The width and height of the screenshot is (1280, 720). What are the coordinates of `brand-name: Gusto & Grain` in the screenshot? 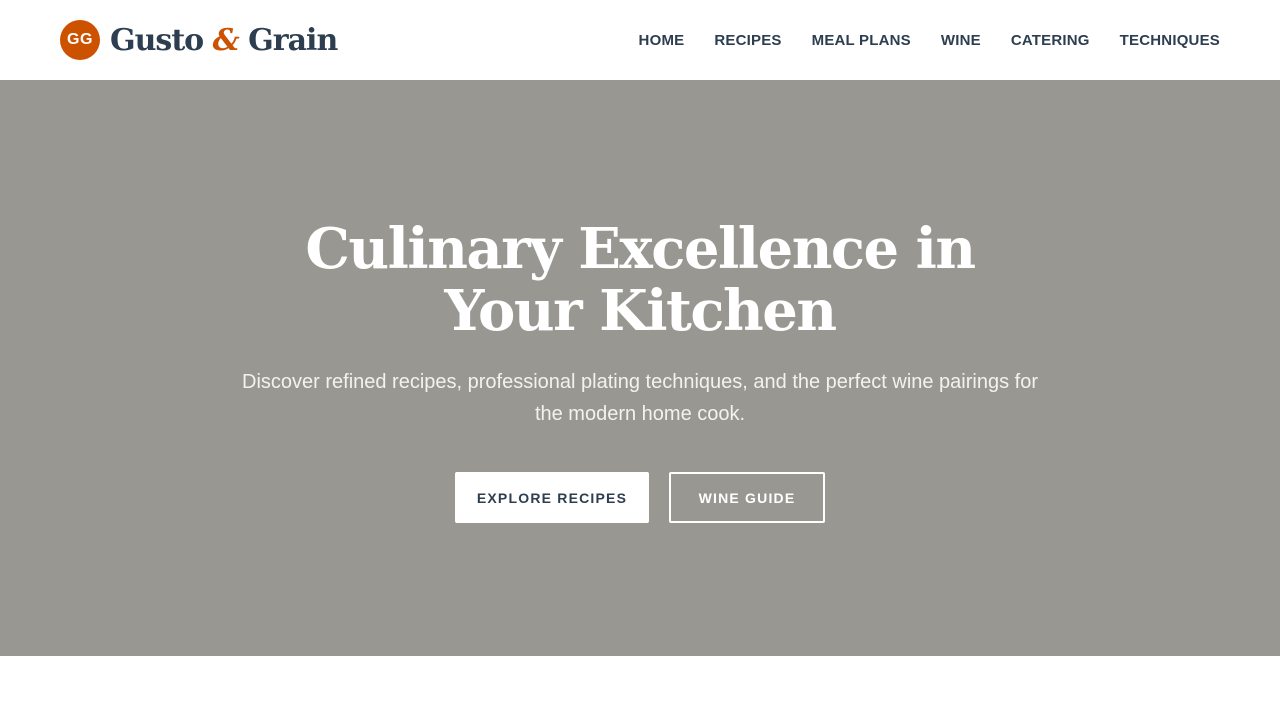 It's located at (224, 40).